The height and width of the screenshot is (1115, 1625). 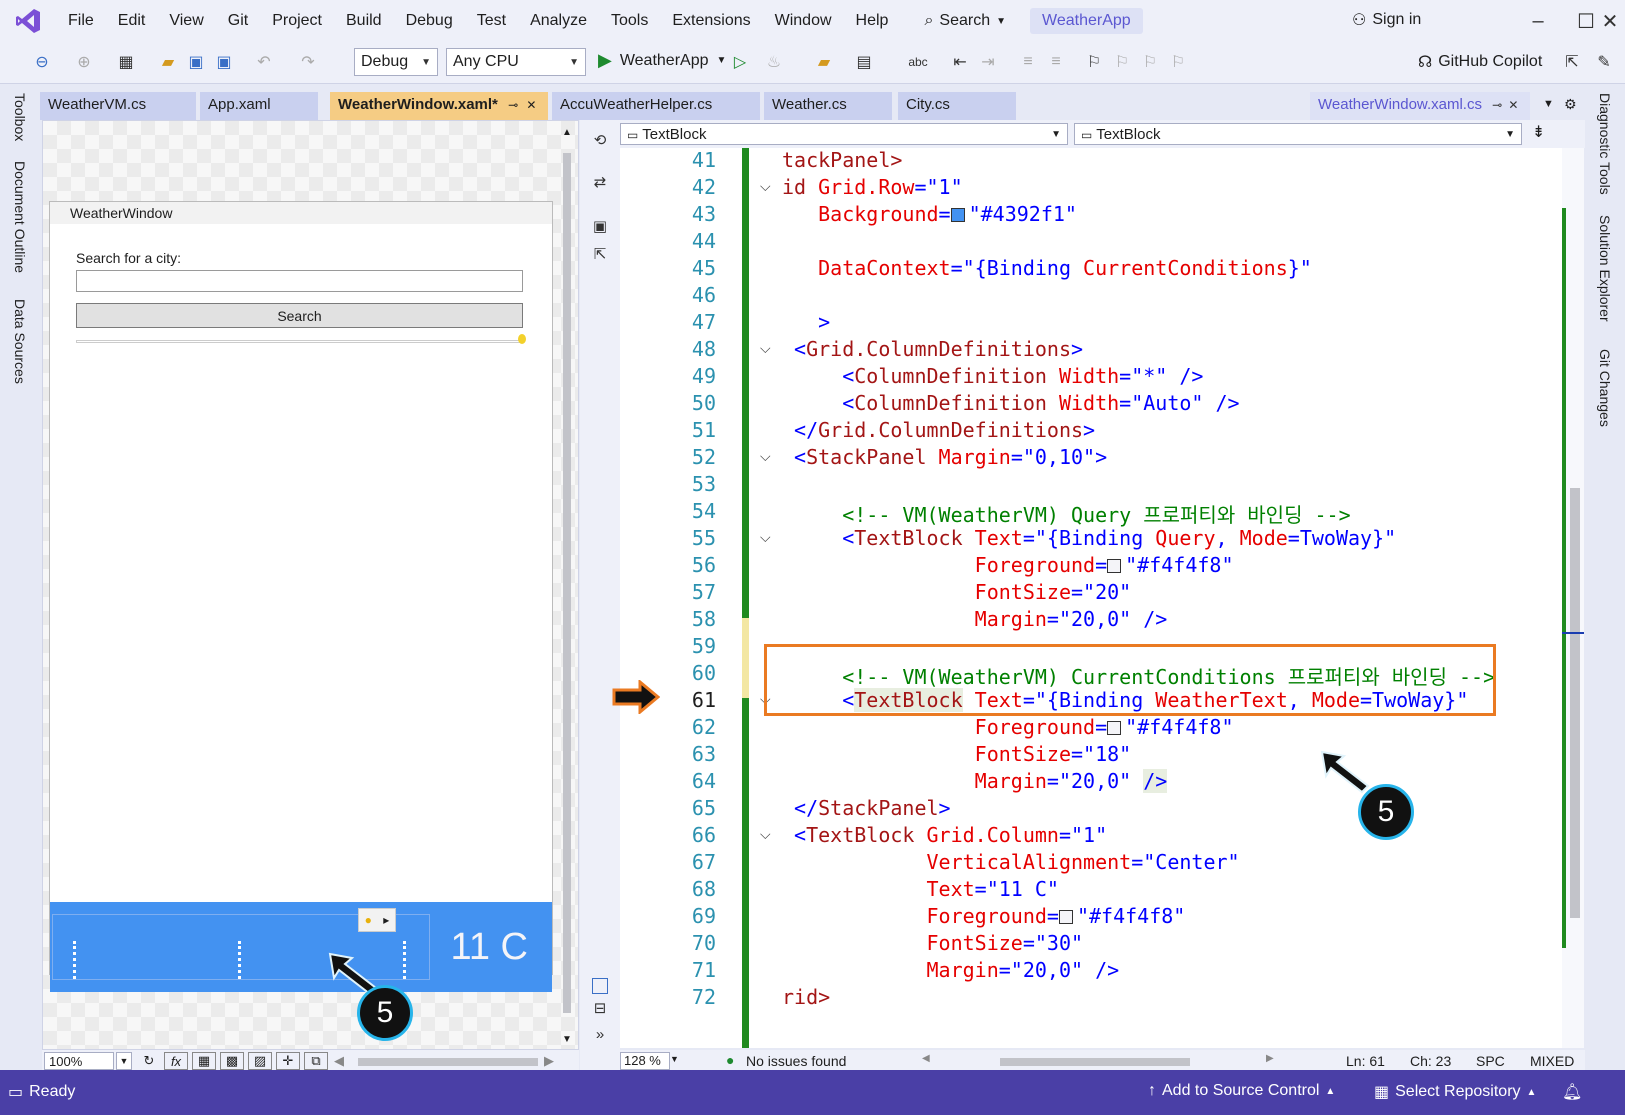 I want to click on comment-button: ⇤, so click(x=960, y=62).